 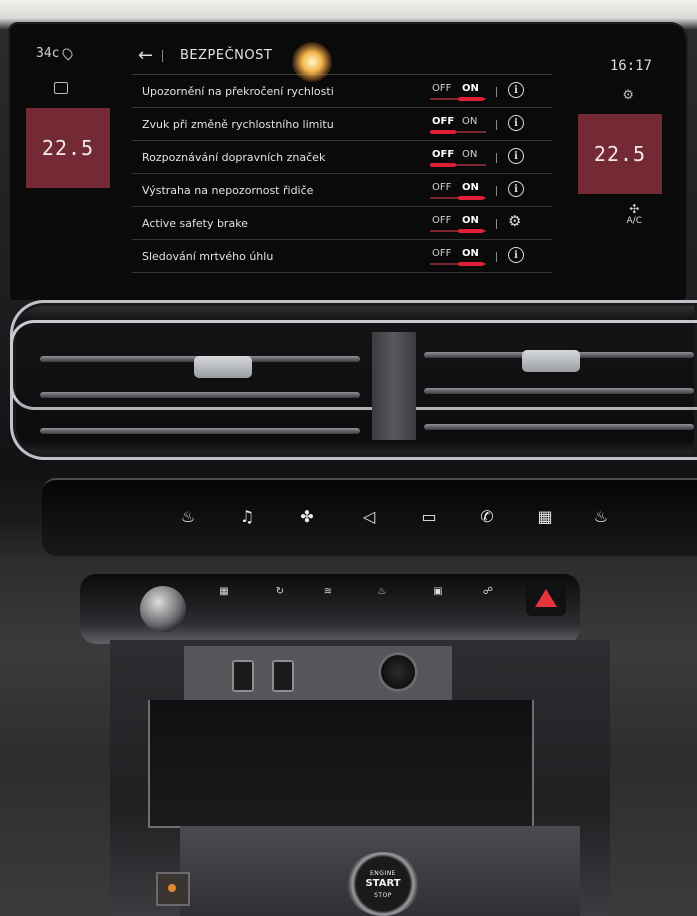 I want to click on front-defrost-icon: ≋, so click(x=328, y=593).